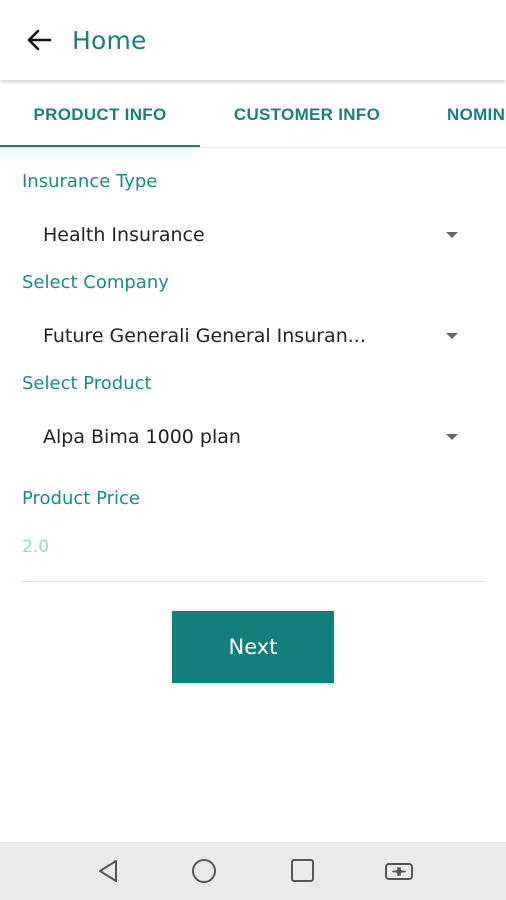 The image size is (506, 900). What do you see at coordinates (307, 114) in the screenshot?
I see `tab-customer-info: CUSTOMER INFO` at bounding box center [307, 114].